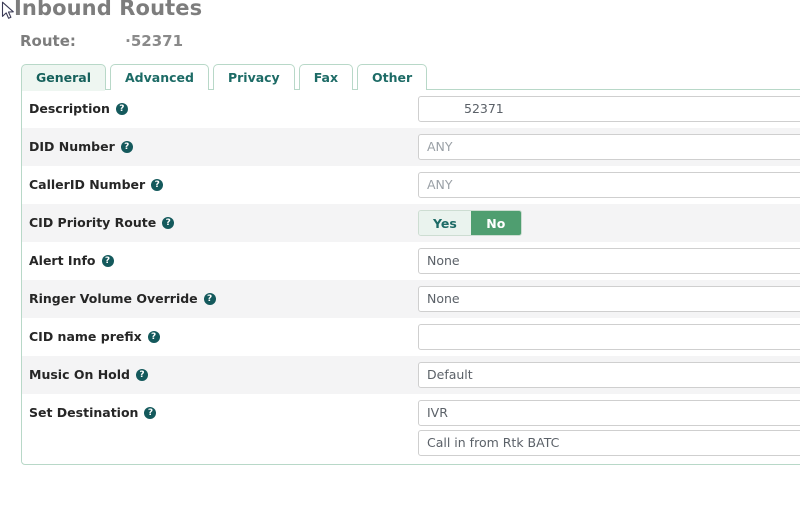  I want to click on field-label: Description, so click(69, 108).